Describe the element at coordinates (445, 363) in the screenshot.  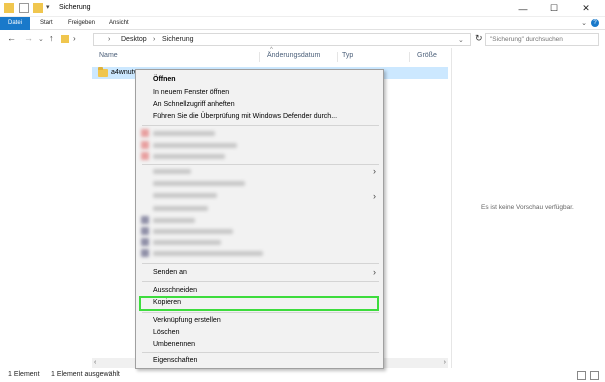
I see `scroll-right-icon: ›` at that location.